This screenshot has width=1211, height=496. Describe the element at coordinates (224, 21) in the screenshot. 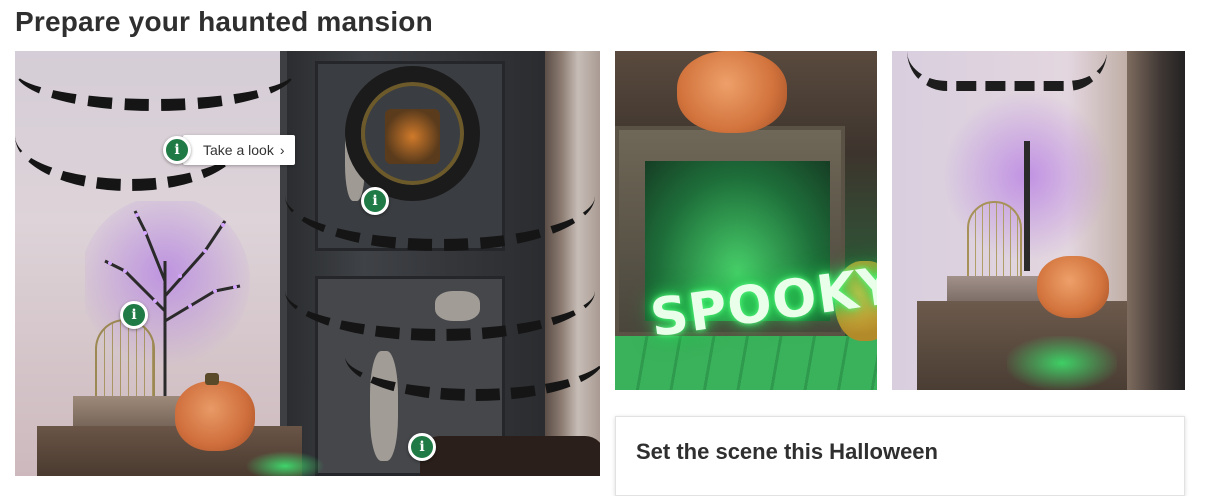

I see `page-title: Prepare your haunted mansion` at that location.